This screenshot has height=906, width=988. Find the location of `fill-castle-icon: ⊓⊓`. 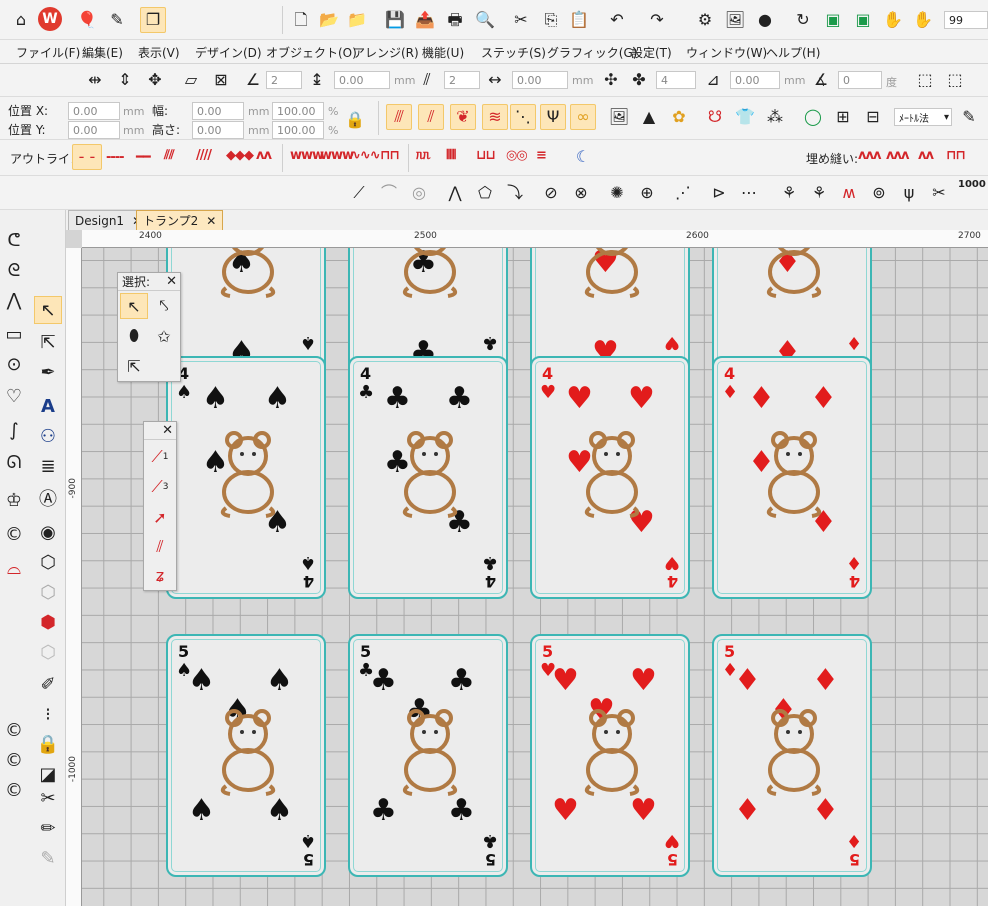

fill-castle-icon: ⊓⊓ is located at coordinates (956, 155).